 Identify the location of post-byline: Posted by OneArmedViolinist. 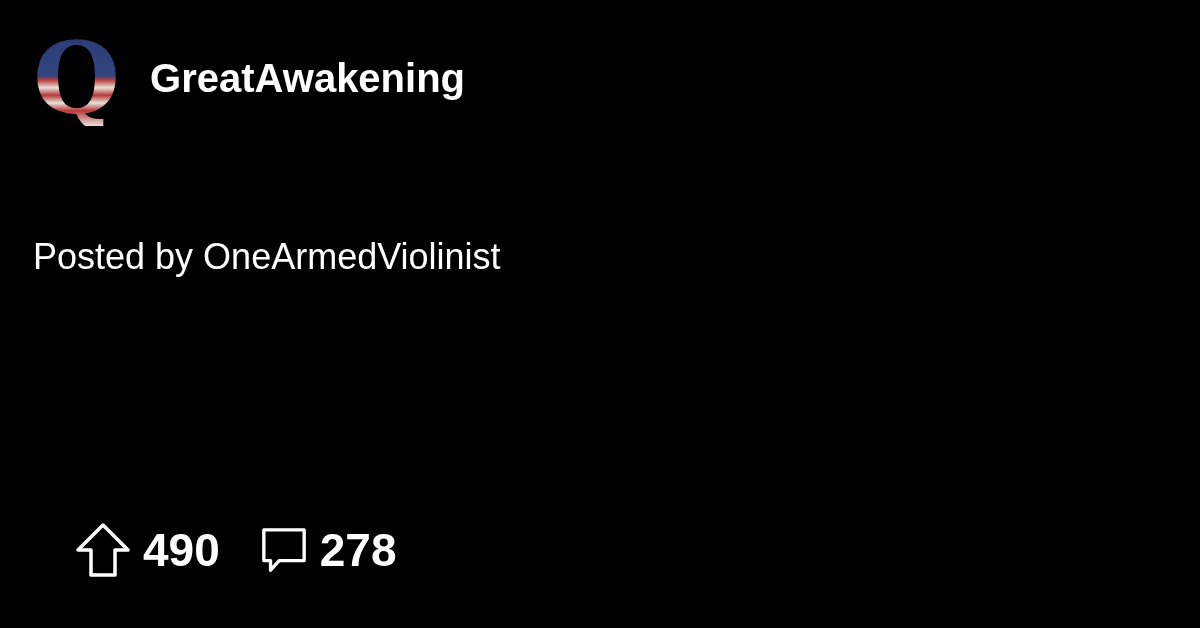
(267, 257).